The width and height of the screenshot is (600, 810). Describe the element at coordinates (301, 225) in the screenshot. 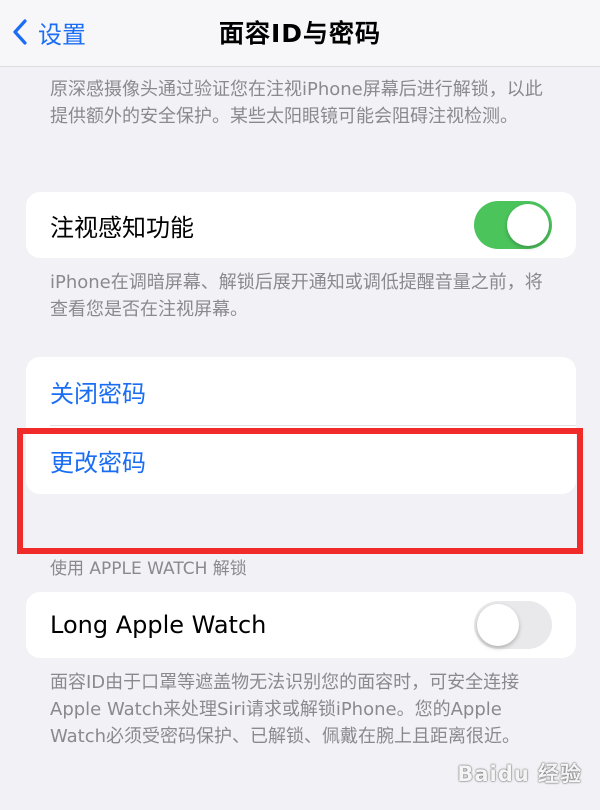

I see `attention-aware-card: 注视感知功能` at that location.